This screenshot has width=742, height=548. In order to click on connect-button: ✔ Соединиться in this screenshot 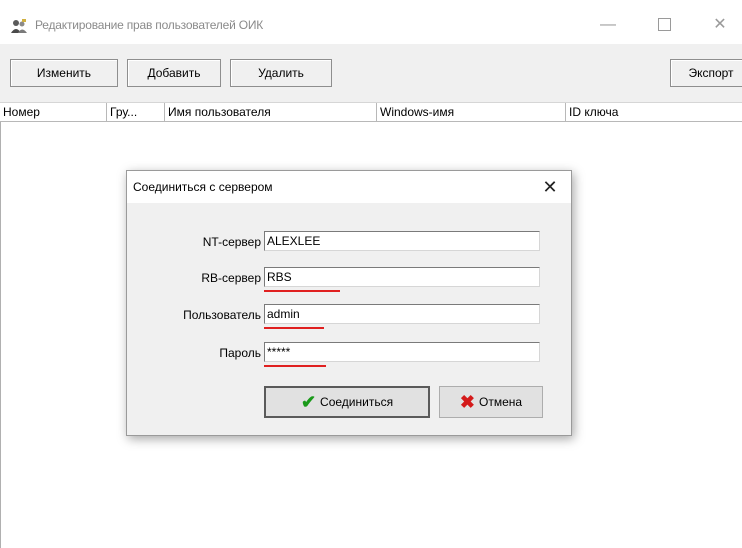, I will do `click(347, 402)`.